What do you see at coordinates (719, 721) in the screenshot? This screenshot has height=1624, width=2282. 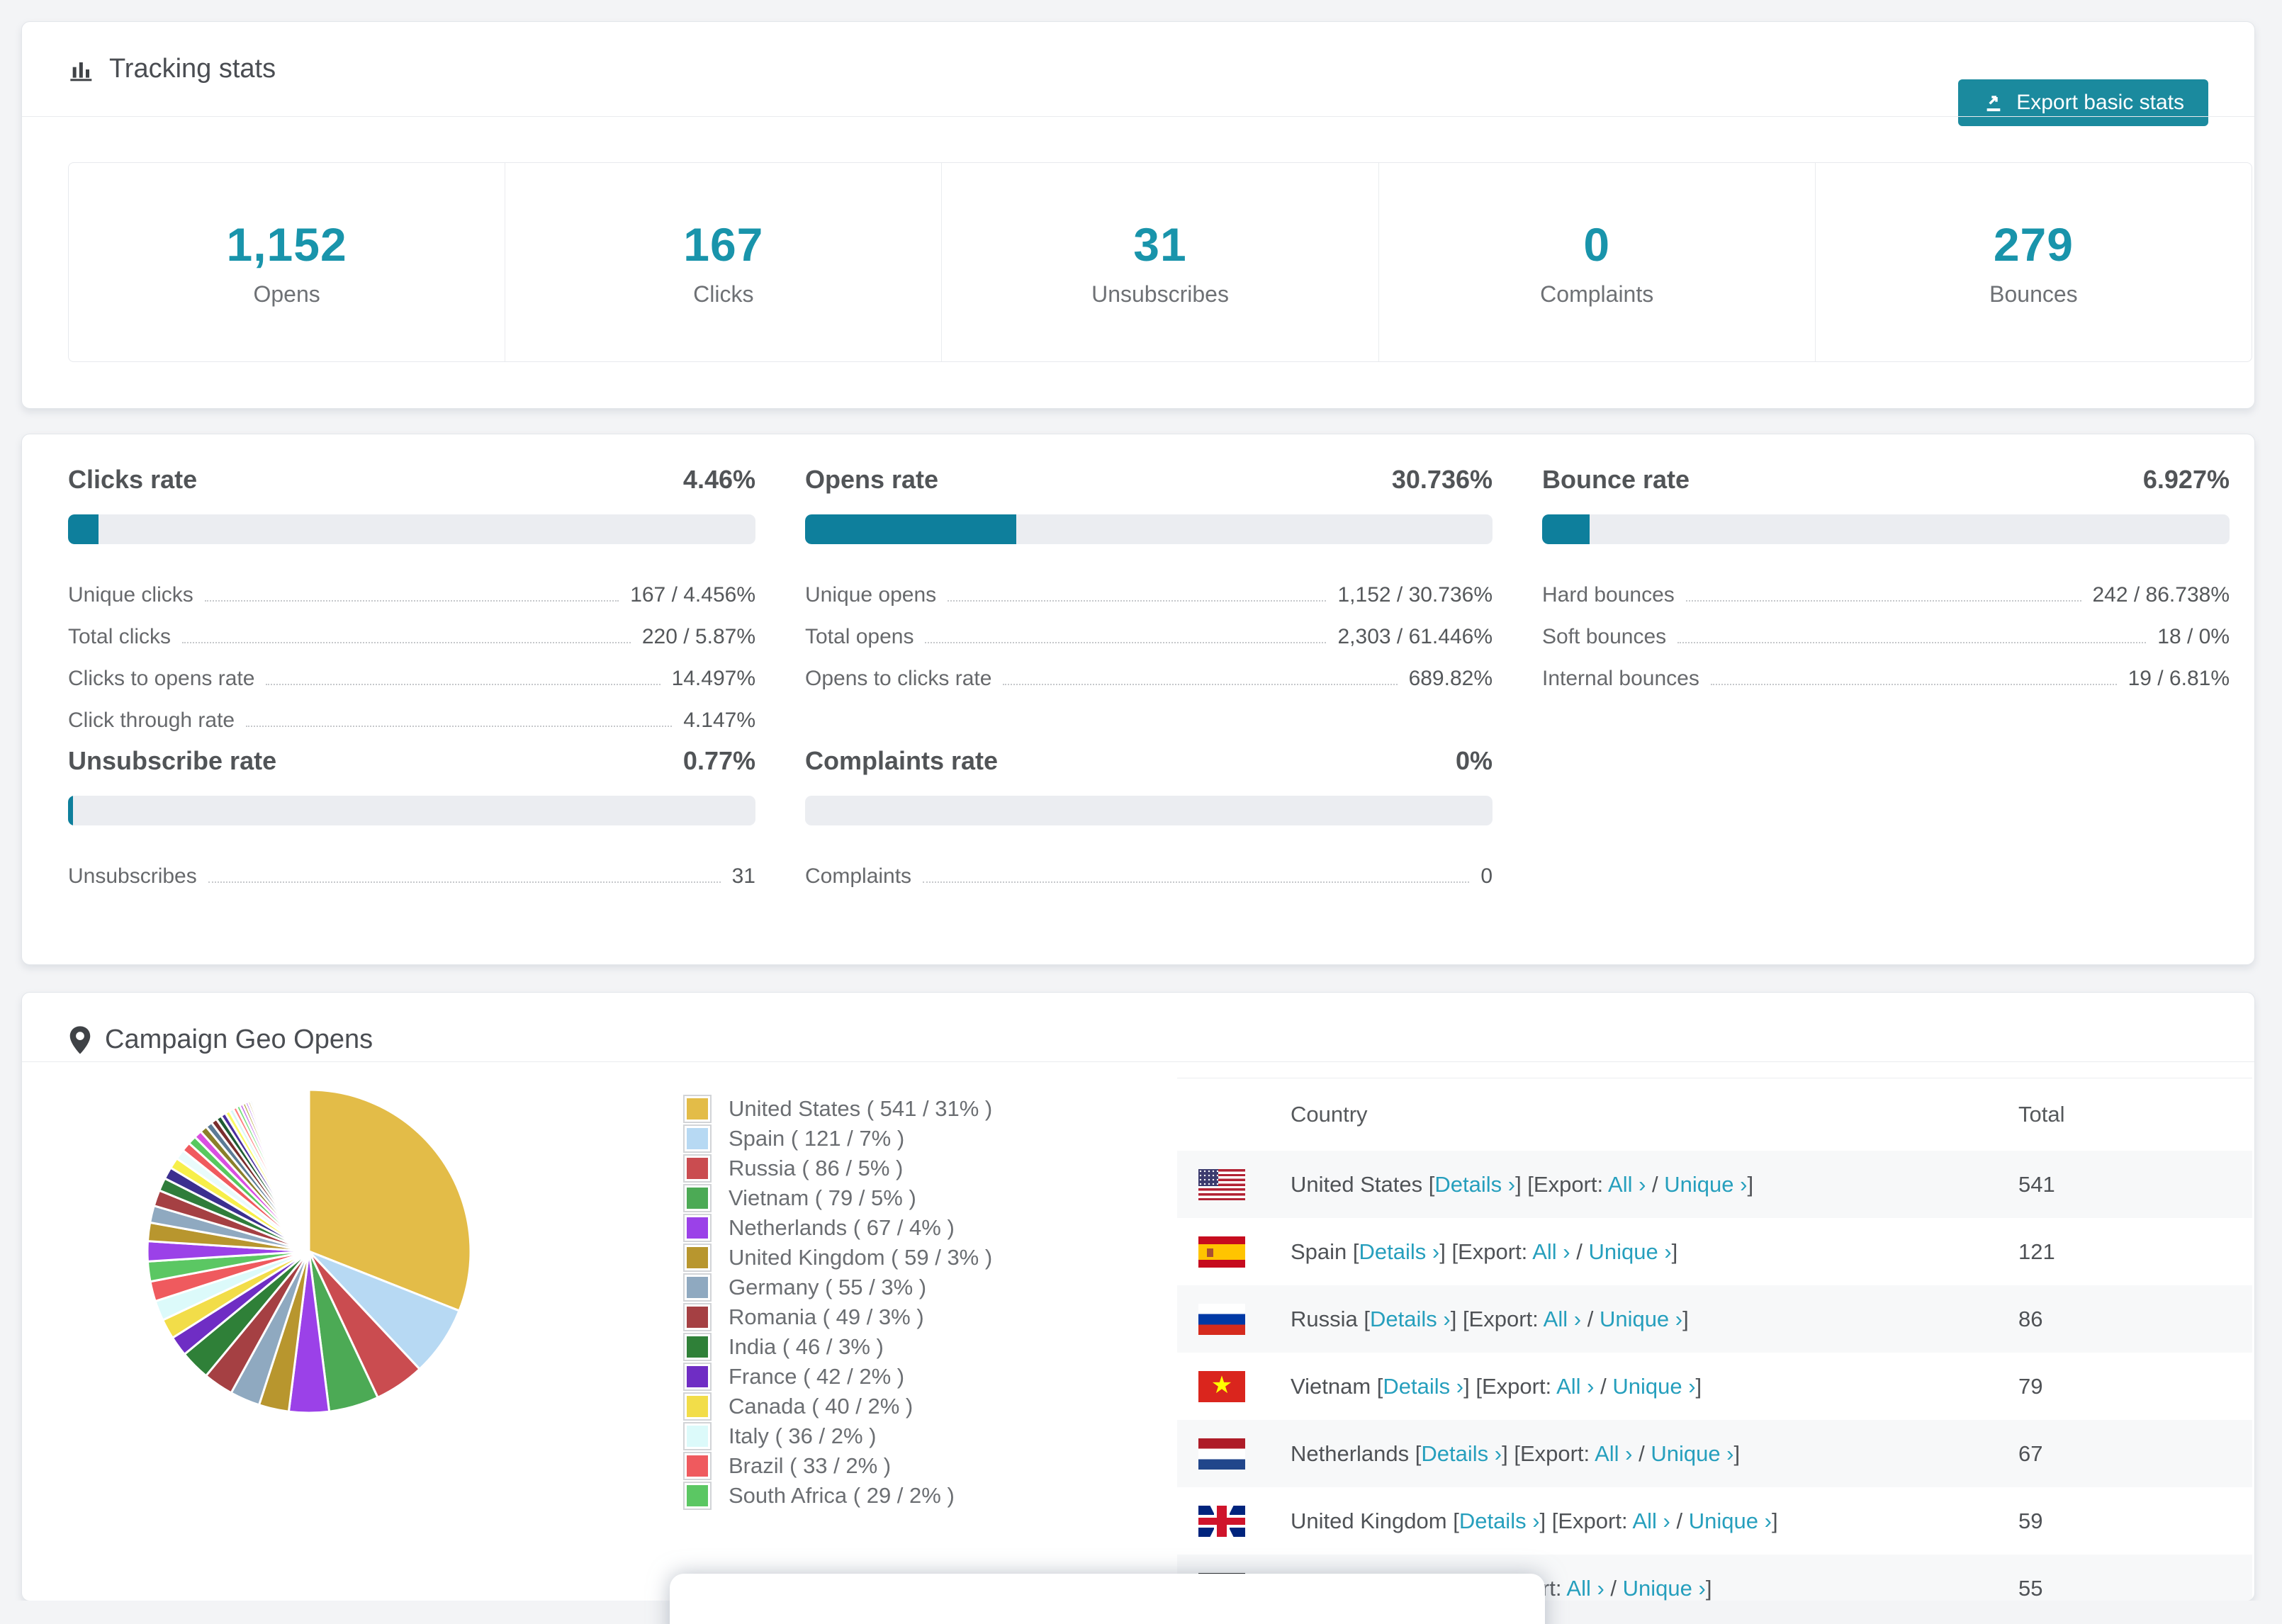 I see `rate-detail-value: 4.147%` at bounding box center [719, 721].